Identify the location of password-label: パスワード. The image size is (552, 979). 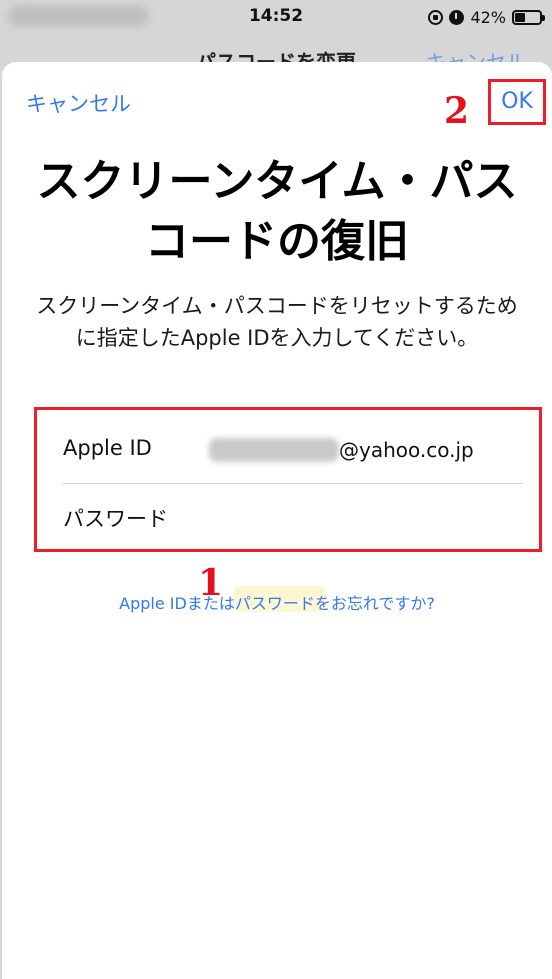
(115, 519).